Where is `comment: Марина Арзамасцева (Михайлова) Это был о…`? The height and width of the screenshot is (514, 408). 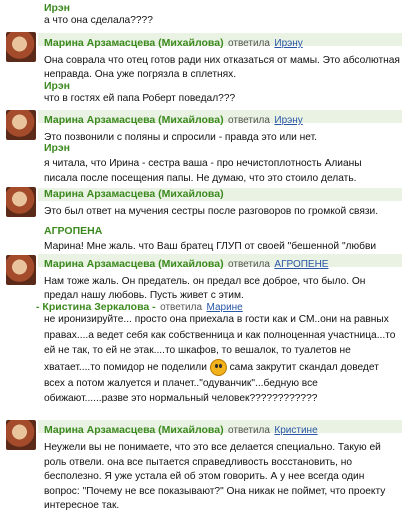 comment: Марина Арзамасцева (Михайлова) Это был о… is located at coordinates (224, 203).